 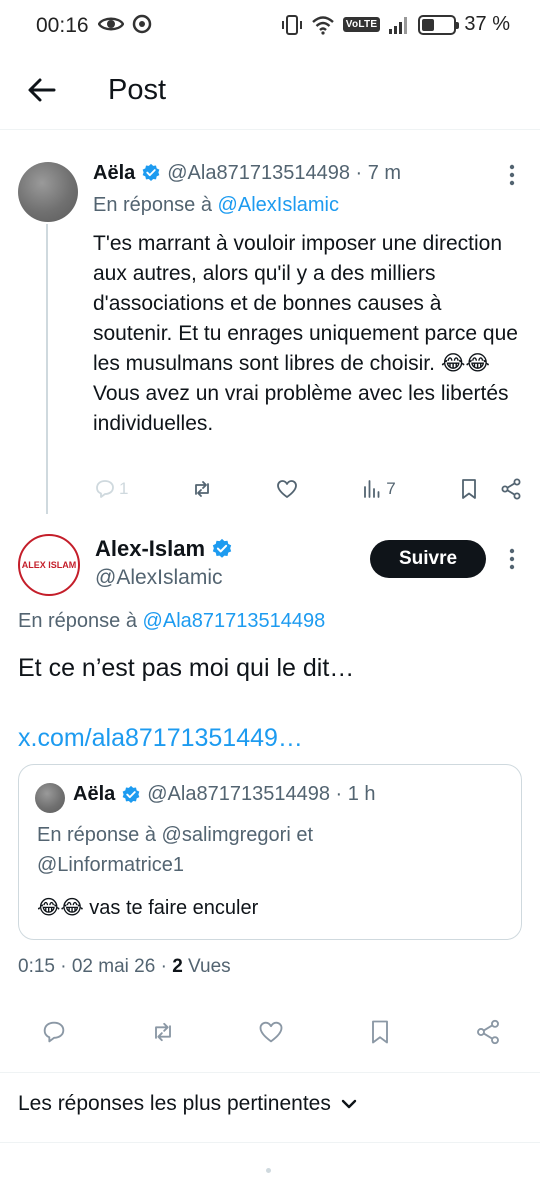 What do you see at coordinates (125, 24) in the screenshot?
I see `status-notification-icons` at bounding box center [125, 24].